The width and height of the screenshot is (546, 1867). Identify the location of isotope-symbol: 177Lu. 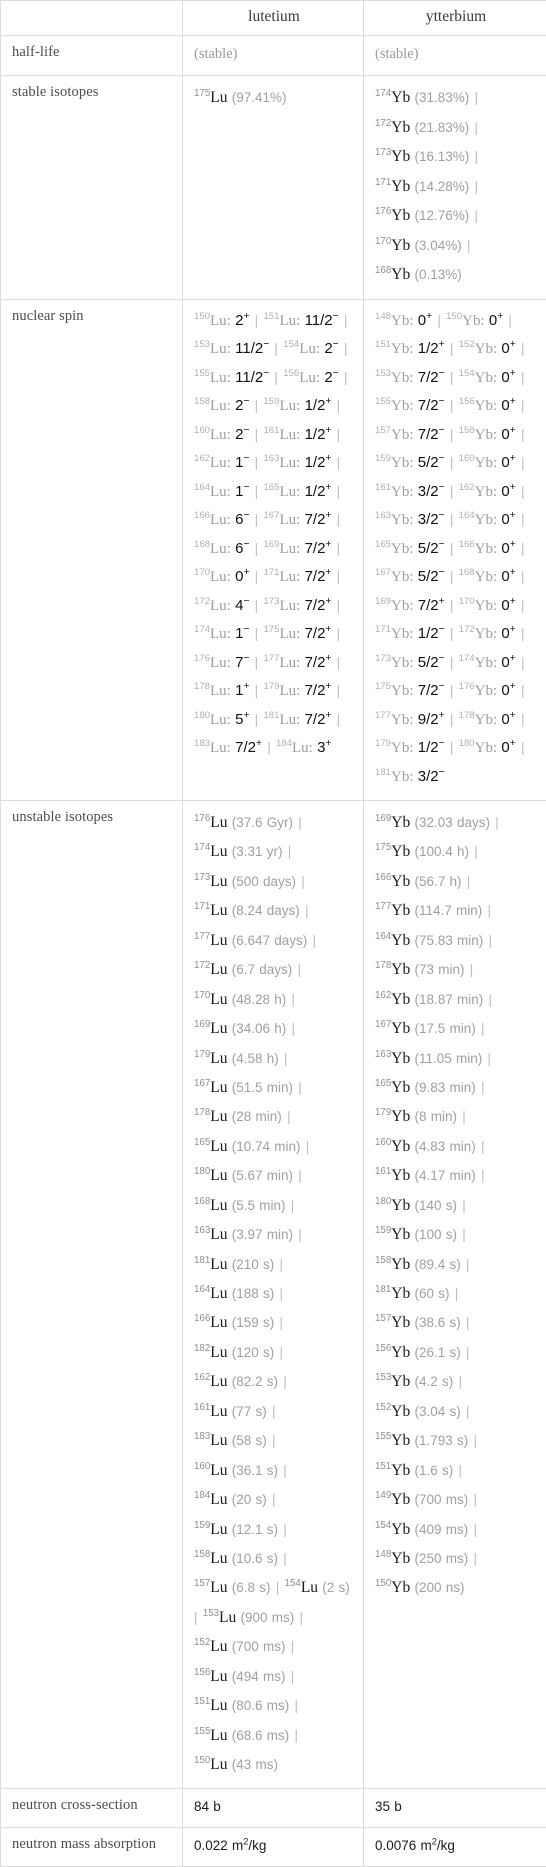
(211, 940).